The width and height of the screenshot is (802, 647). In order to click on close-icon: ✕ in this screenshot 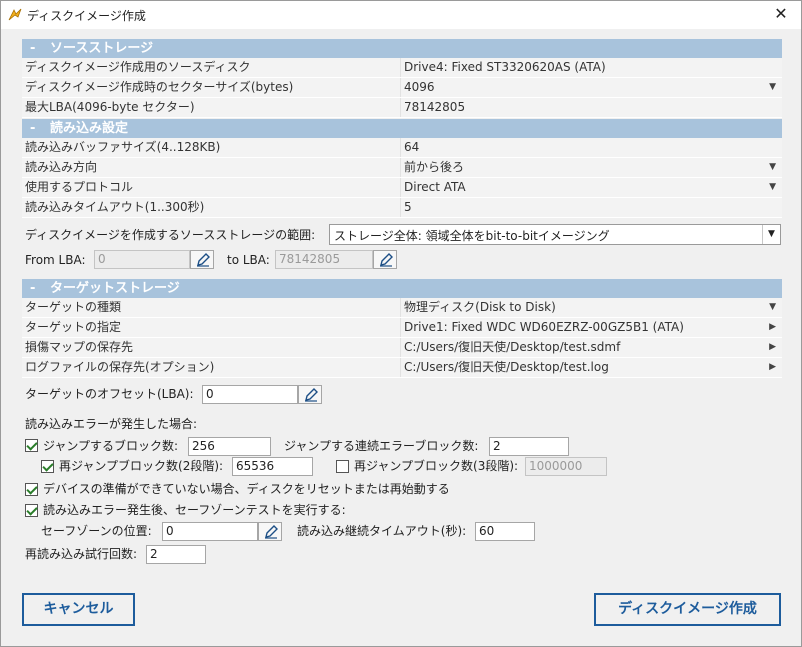, I will do `click(781, 14)`.